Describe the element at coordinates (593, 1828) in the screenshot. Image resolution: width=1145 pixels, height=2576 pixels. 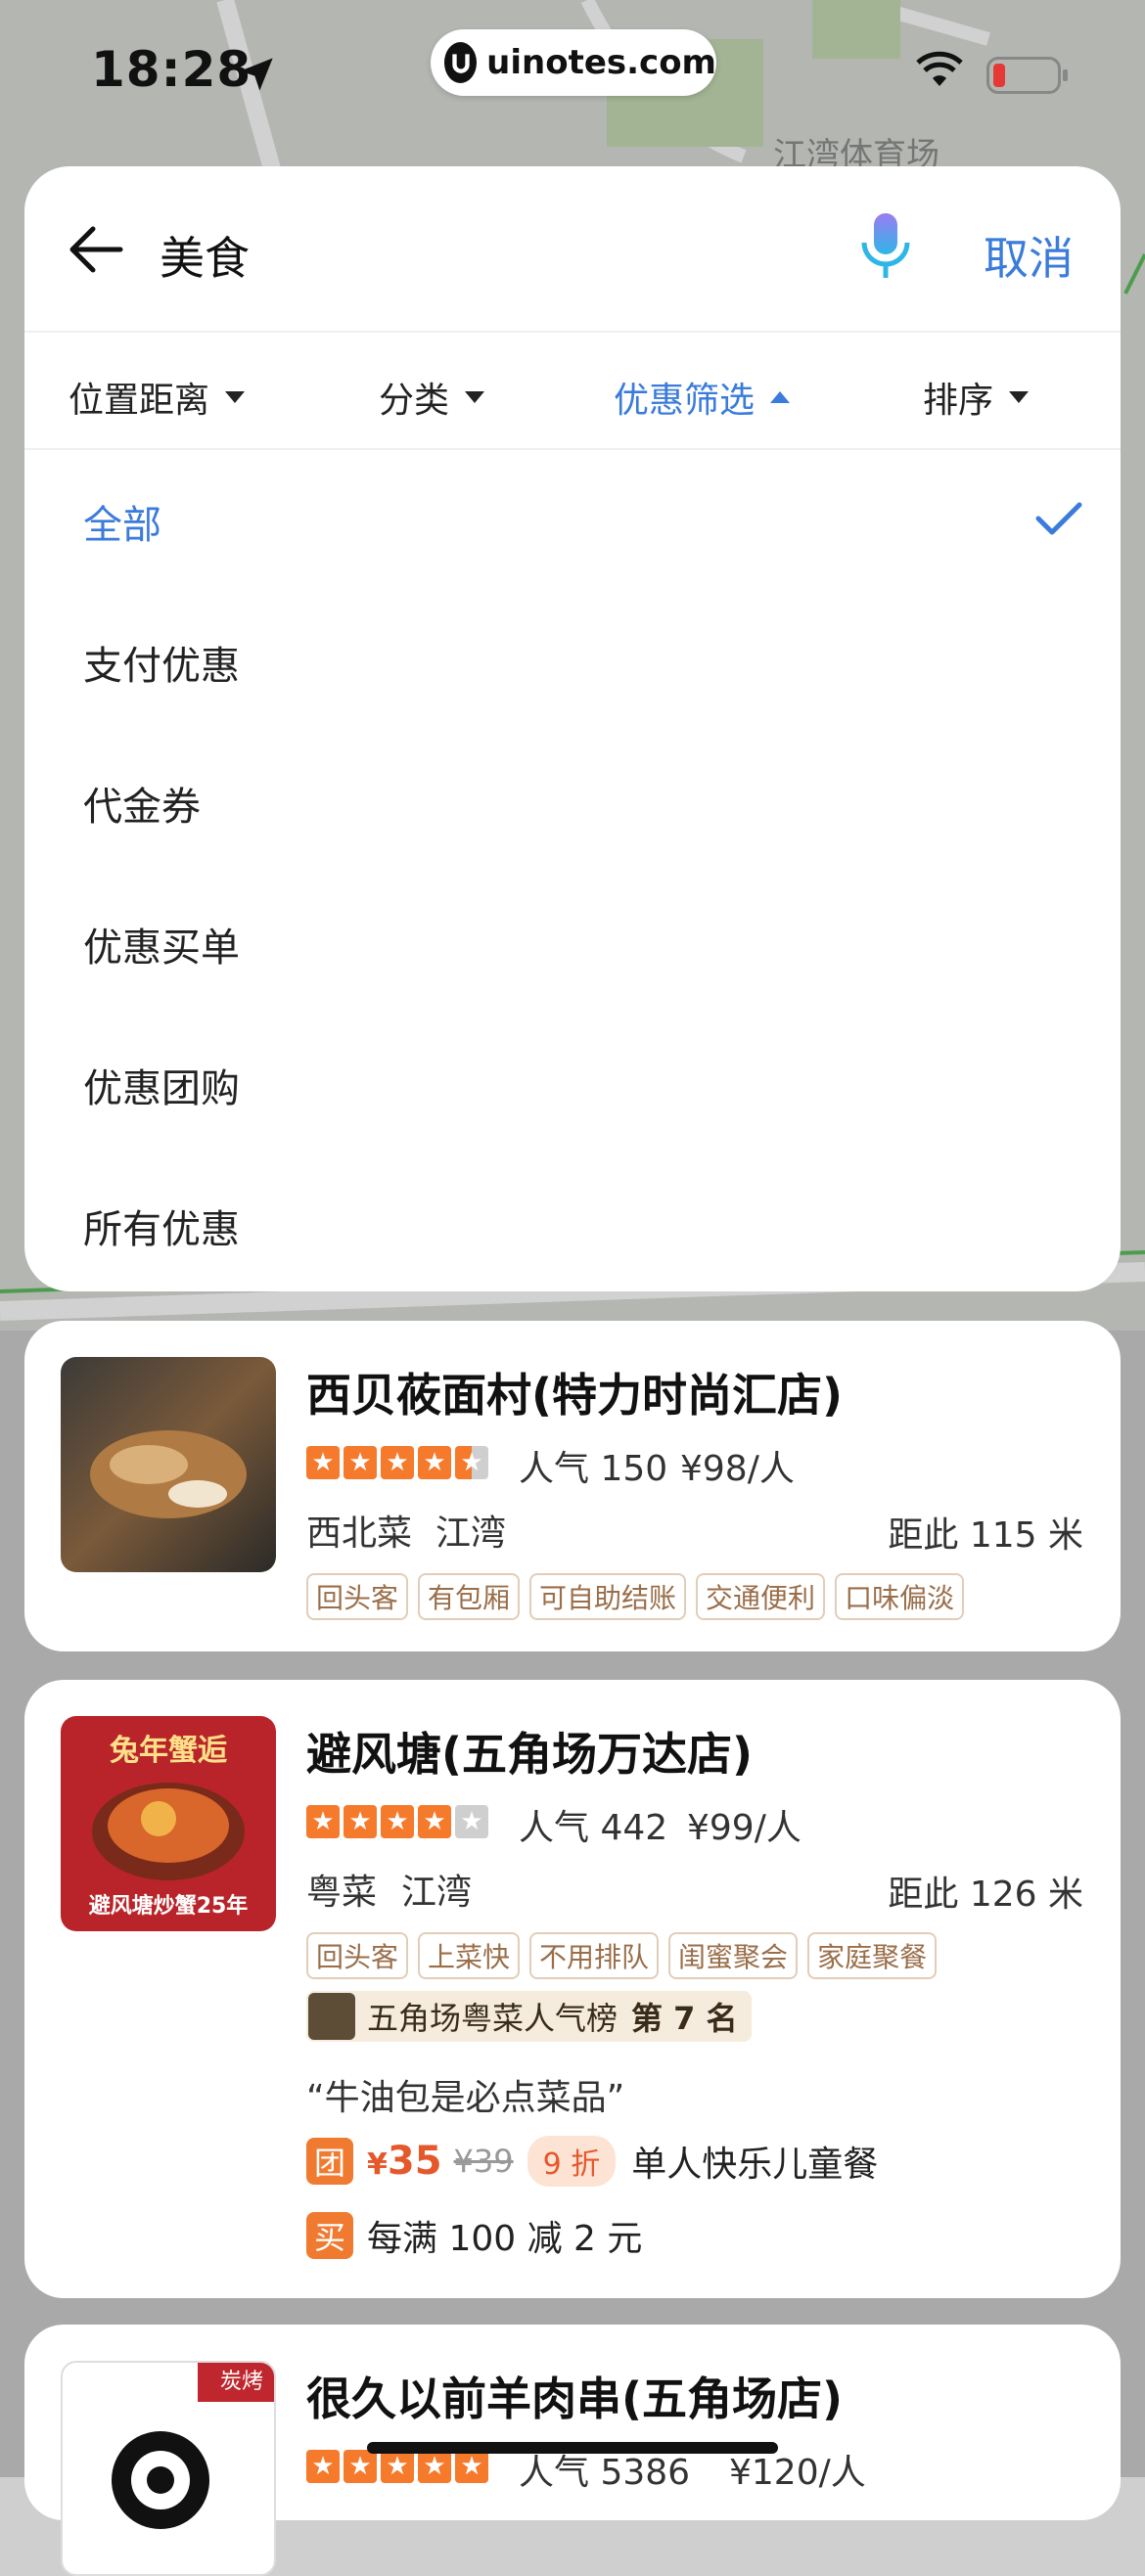
I see `popularity: 人气 442` at that location.